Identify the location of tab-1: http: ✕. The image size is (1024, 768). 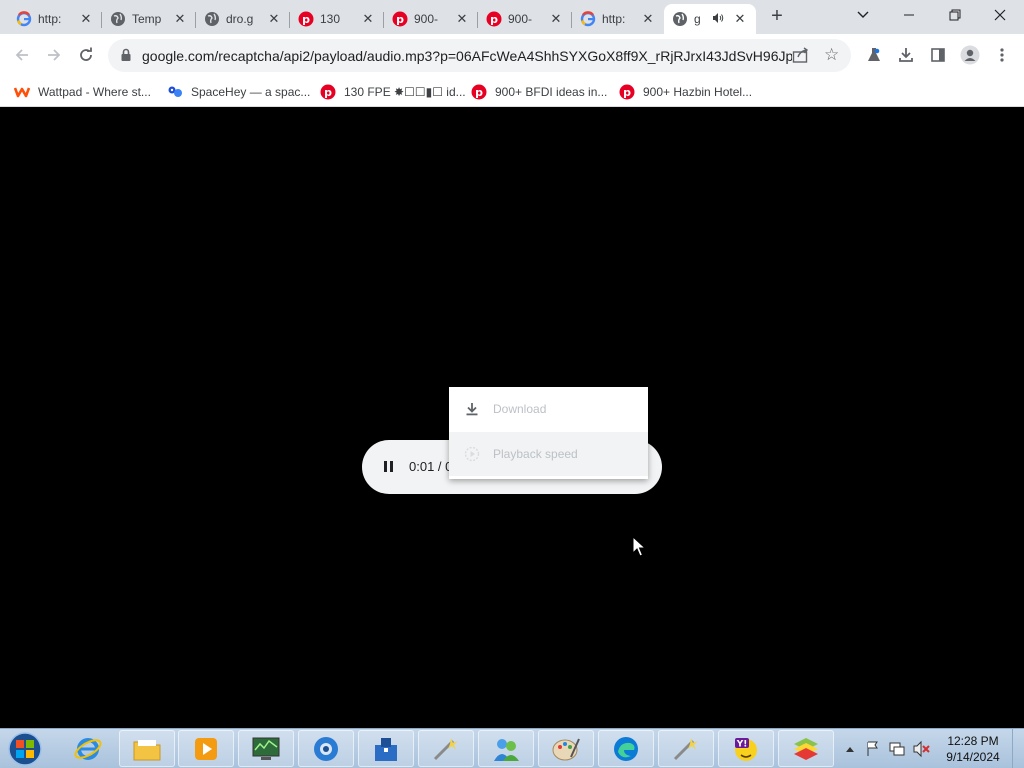
(55, 19).